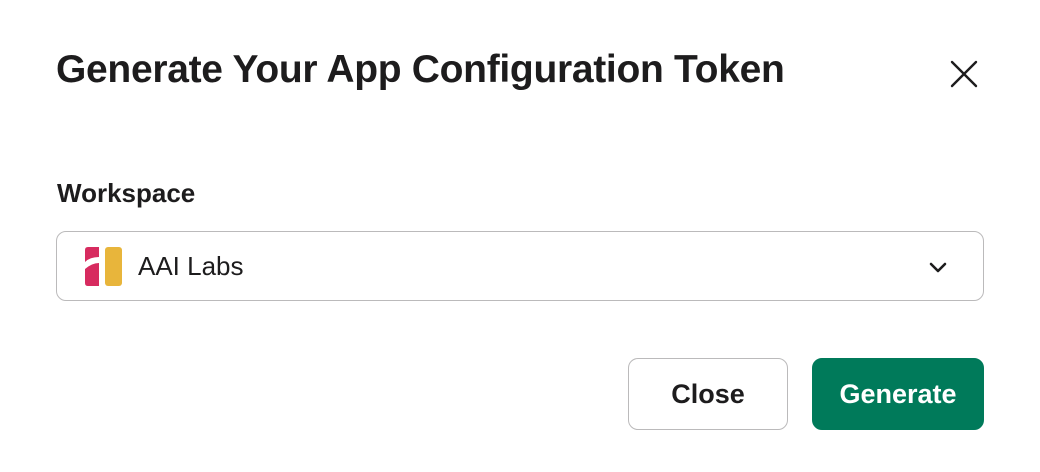 Image resolution: width=1040 pixels, height=472 pixels. Describe the element at coordinates (103, 266) in the screenshot. I see `workspace-logo-icon` at that location.